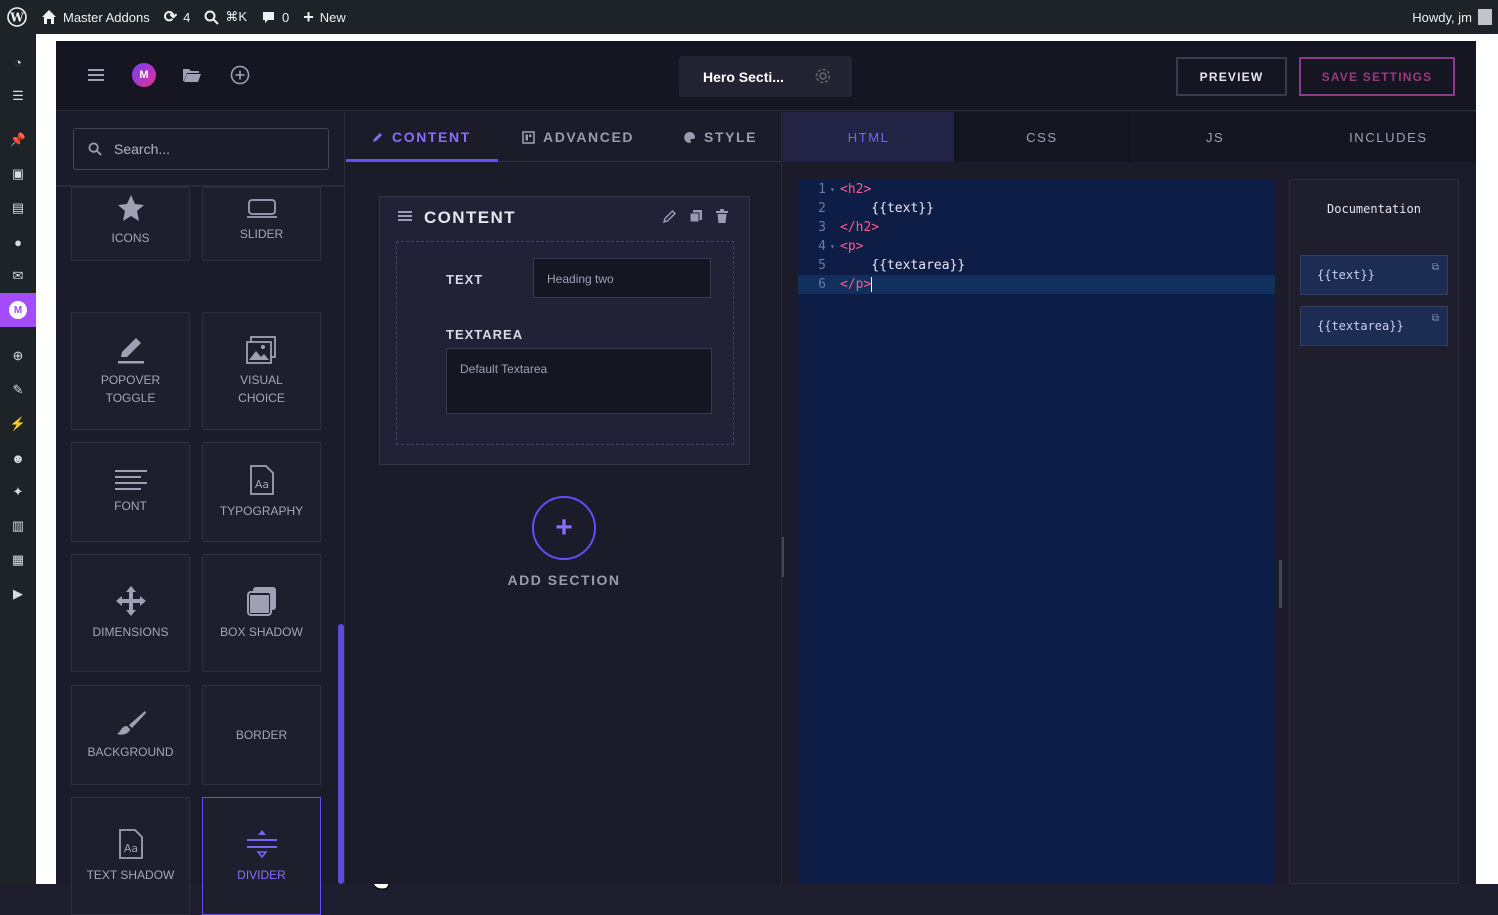 The height and width of the screenshot is (915, 1498). What do you see at coordinates (622, 278) in the screenshot?
I see `text-field-input: Heading two` at bounding box center [622, 278].